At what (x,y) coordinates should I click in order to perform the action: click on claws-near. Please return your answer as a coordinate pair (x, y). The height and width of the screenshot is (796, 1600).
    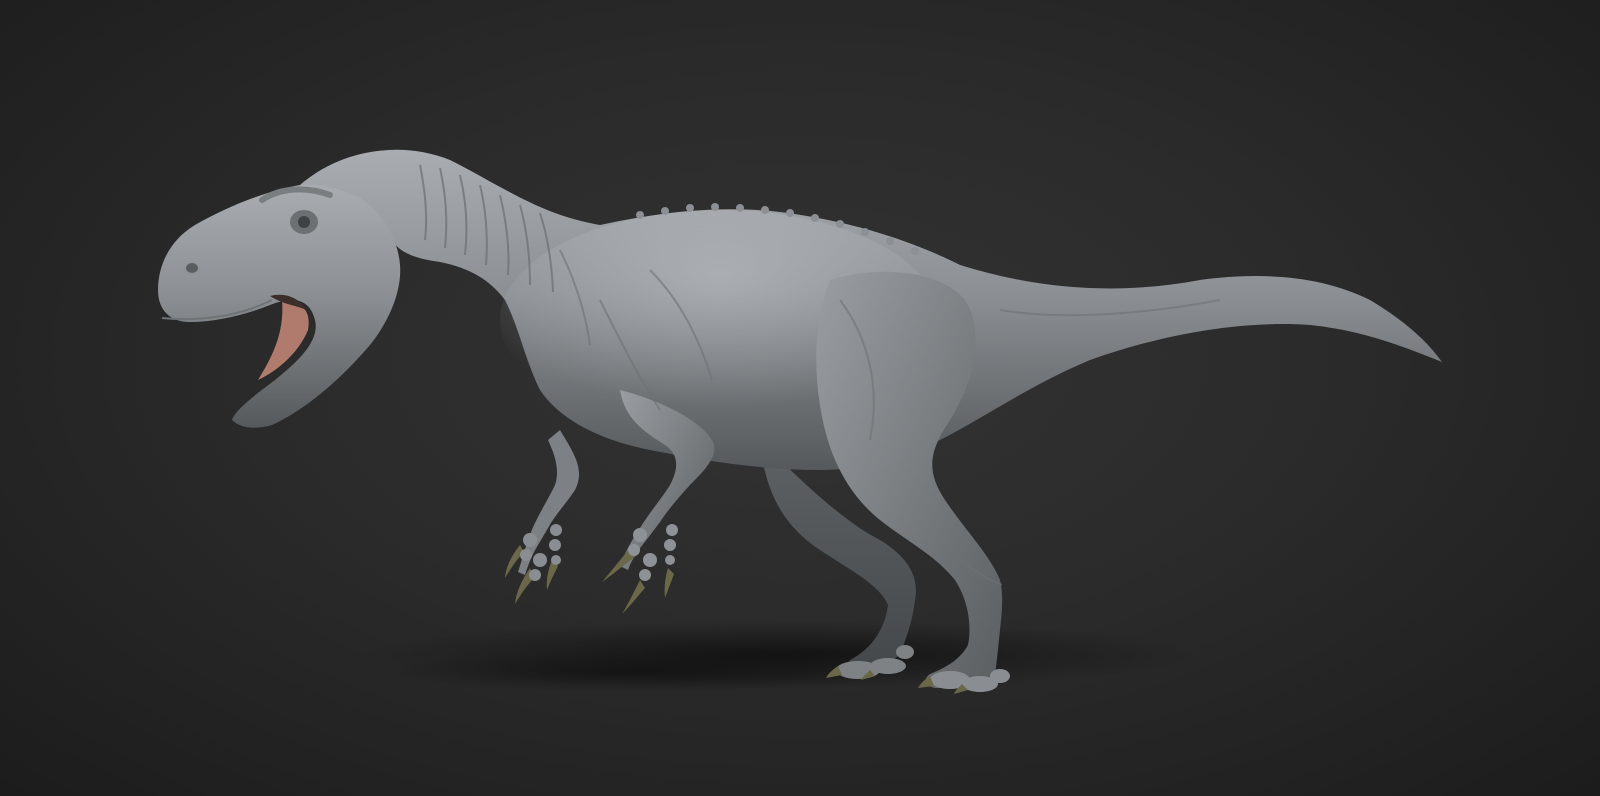
    Looking at the image, I should click on (638, 579).